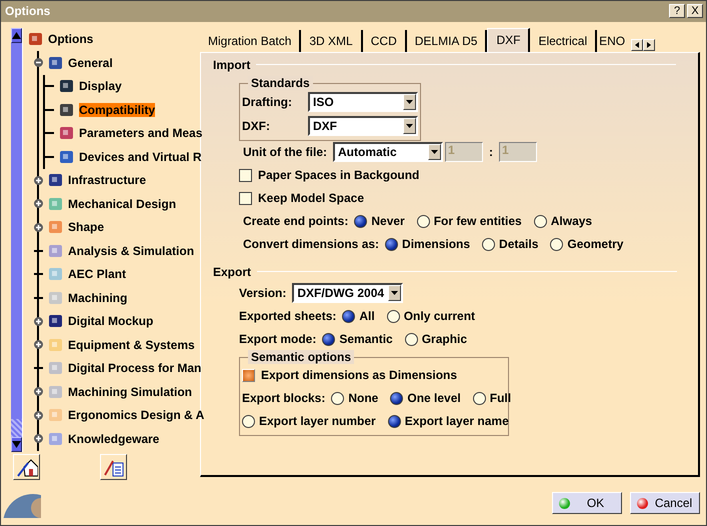 The image size is (707, 526). I want to click on group-title: Semantic options, so click(301, 357).